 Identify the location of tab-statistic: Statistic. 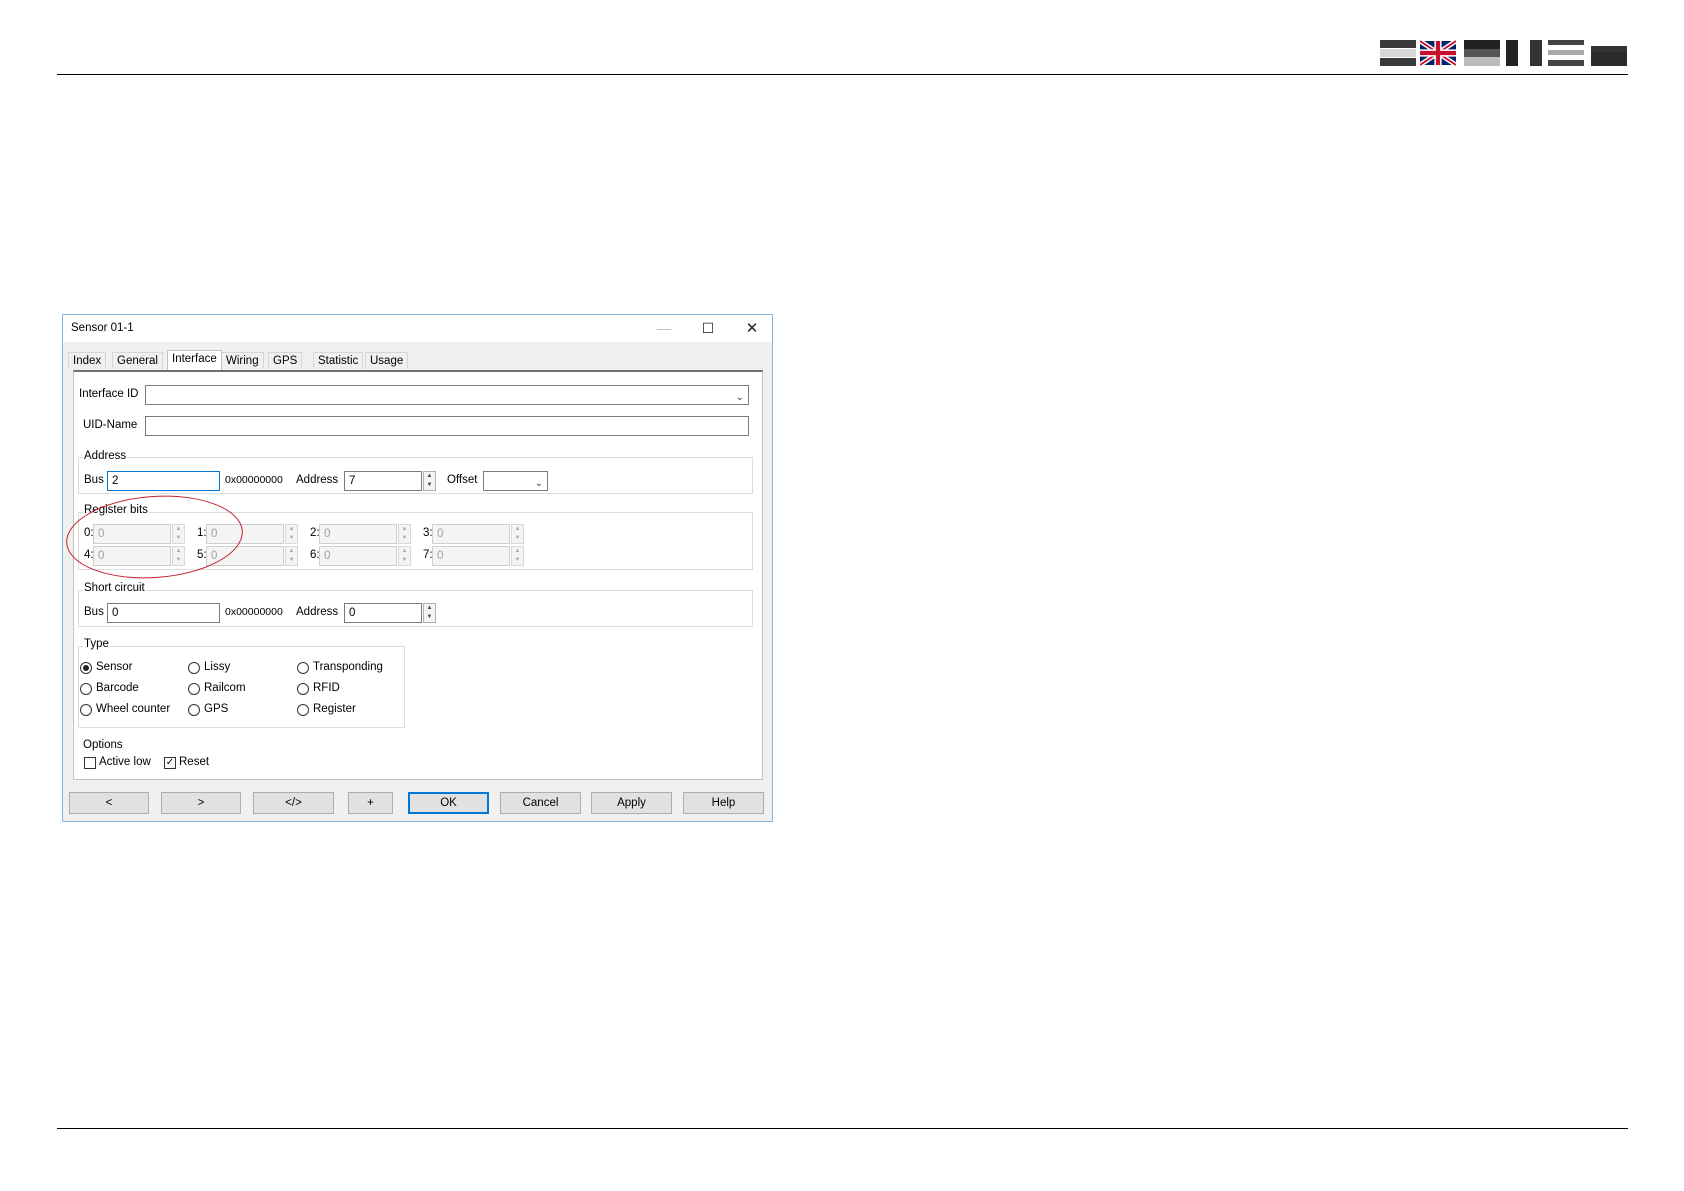
(338, 360).